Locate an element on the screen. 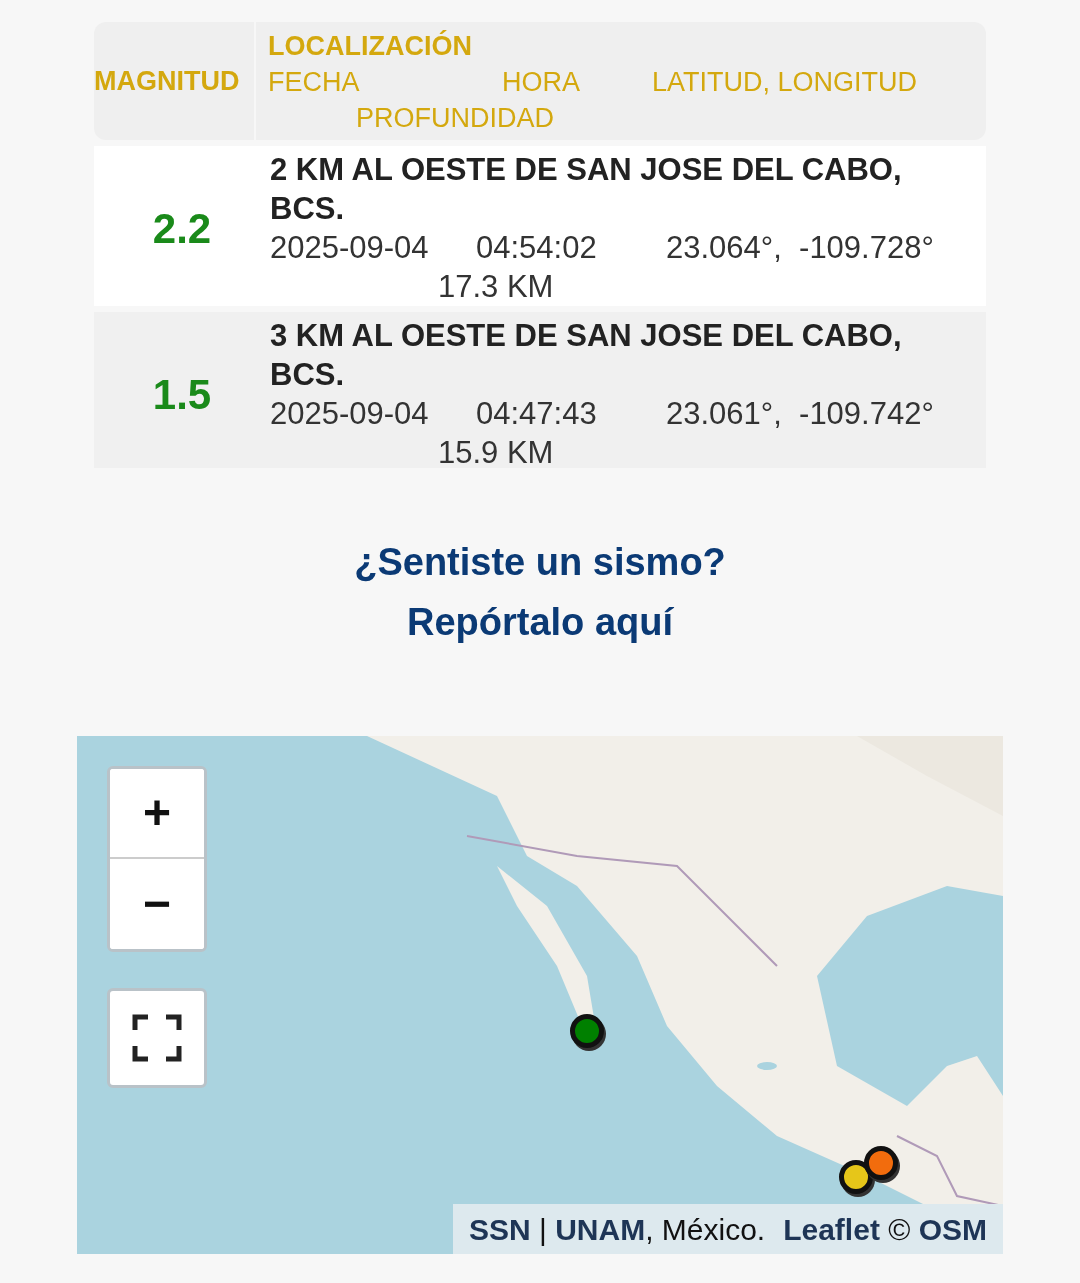 This screenshot has height=1283, width=1080. zoom-in-button: + is located at coordinates (157, 814).